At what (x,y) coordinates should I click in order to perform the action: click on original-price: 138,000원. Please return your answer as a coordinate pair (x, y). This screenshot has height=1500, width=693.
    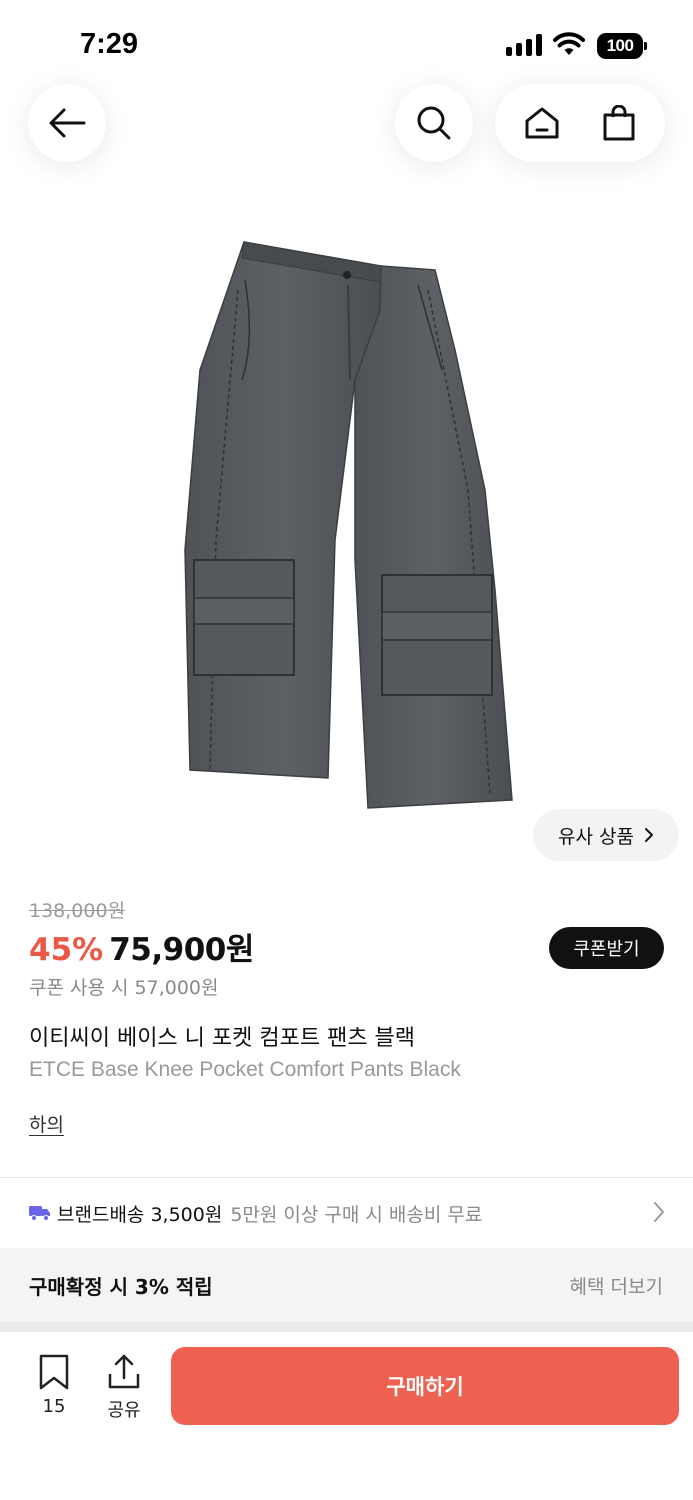
    Looking at the image, I should click on (77, 911).